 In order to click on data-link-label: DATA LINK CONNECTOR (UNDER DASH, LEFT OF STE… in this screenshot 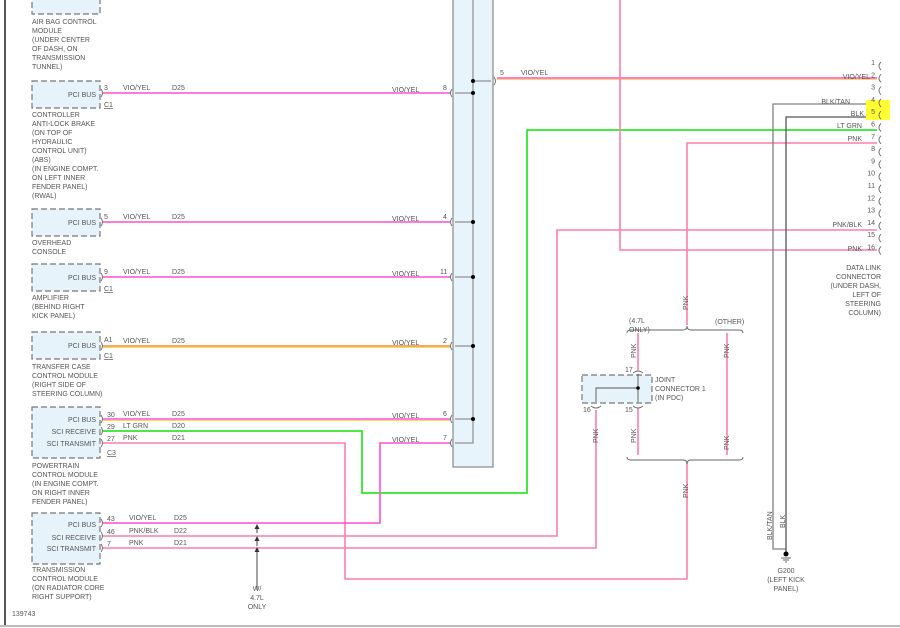, I will do `click(855, 291)`.